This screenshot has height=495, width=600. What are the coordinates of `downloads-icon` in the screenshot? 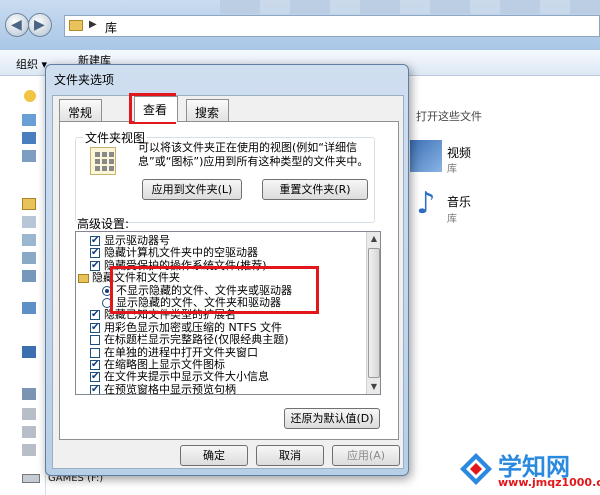 It's located at (29, 138).